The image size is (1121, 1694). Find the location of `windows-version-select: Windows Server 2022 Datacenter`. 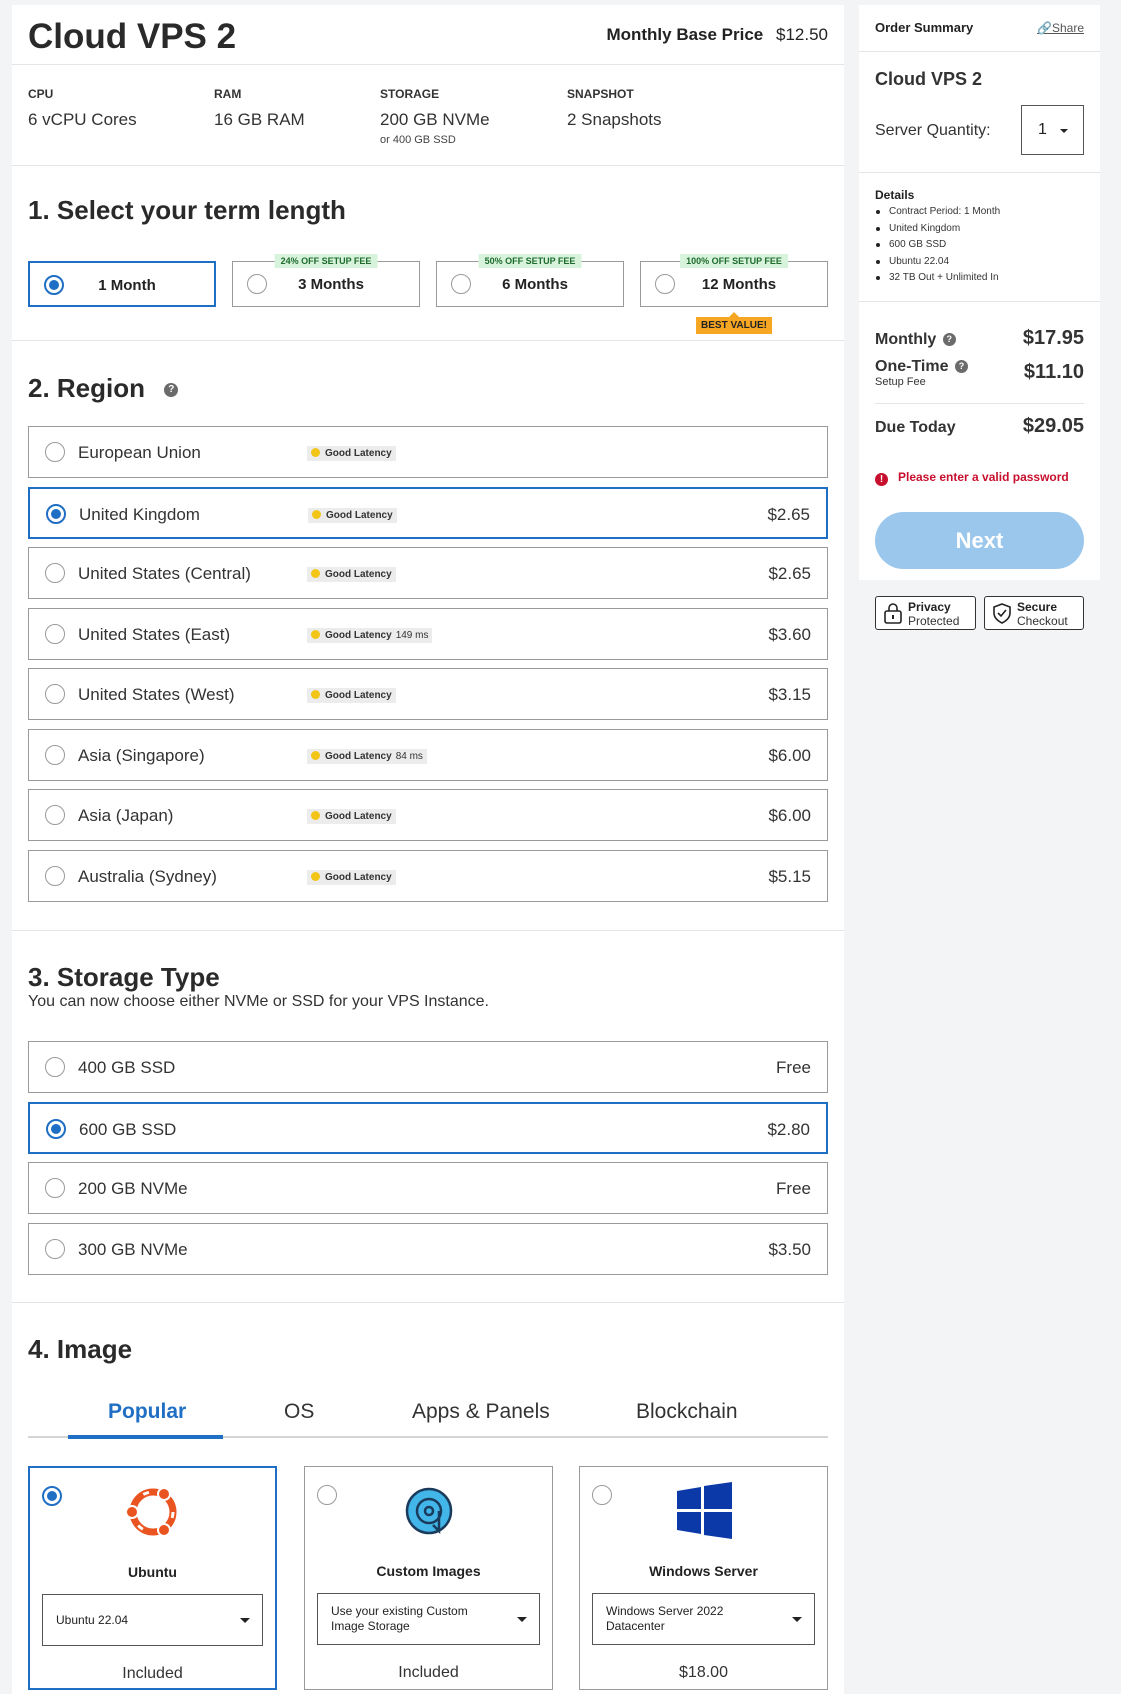

windows-version-select: Windows Server 2022 Datacenter is located at coordinates (703, 1619).